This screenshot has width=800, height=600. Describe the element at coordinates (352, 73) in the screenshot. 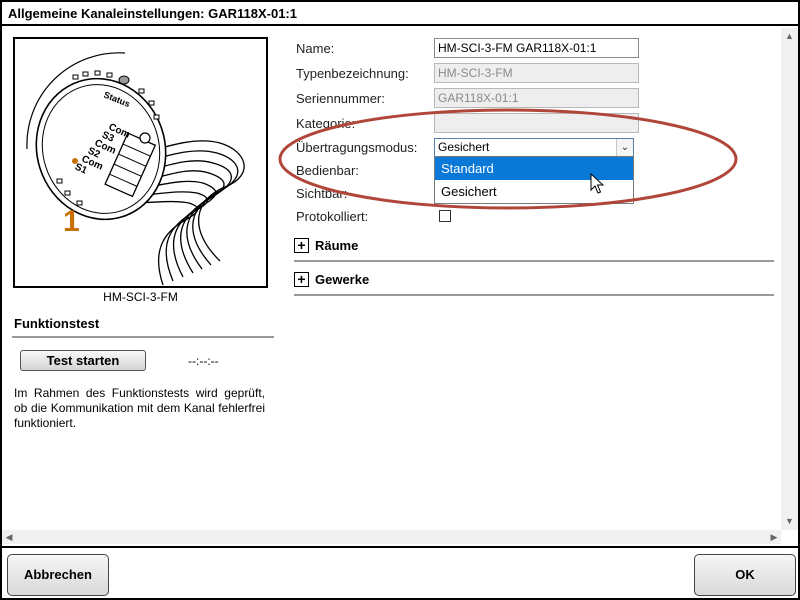

I see `type-label: Typenbezeichnung:` at that location.